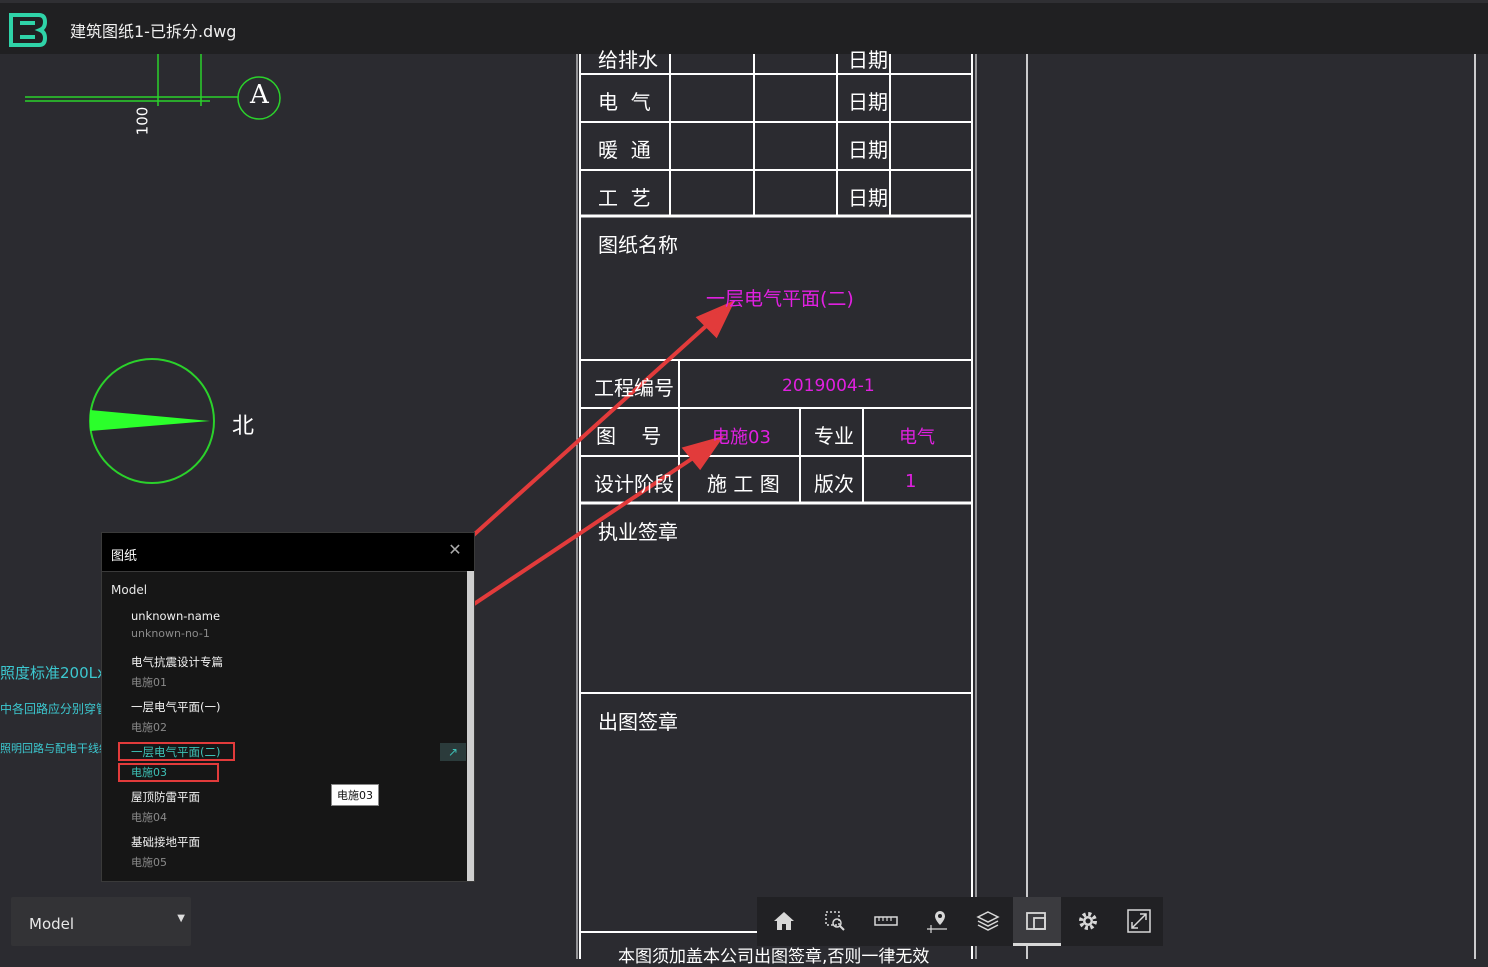 The height and width of the screenshot is (967, 1488). Describe the element at coordinates (638, 245) in the screenshot. I see `drawing-name-label: 图纸名称` at that location.